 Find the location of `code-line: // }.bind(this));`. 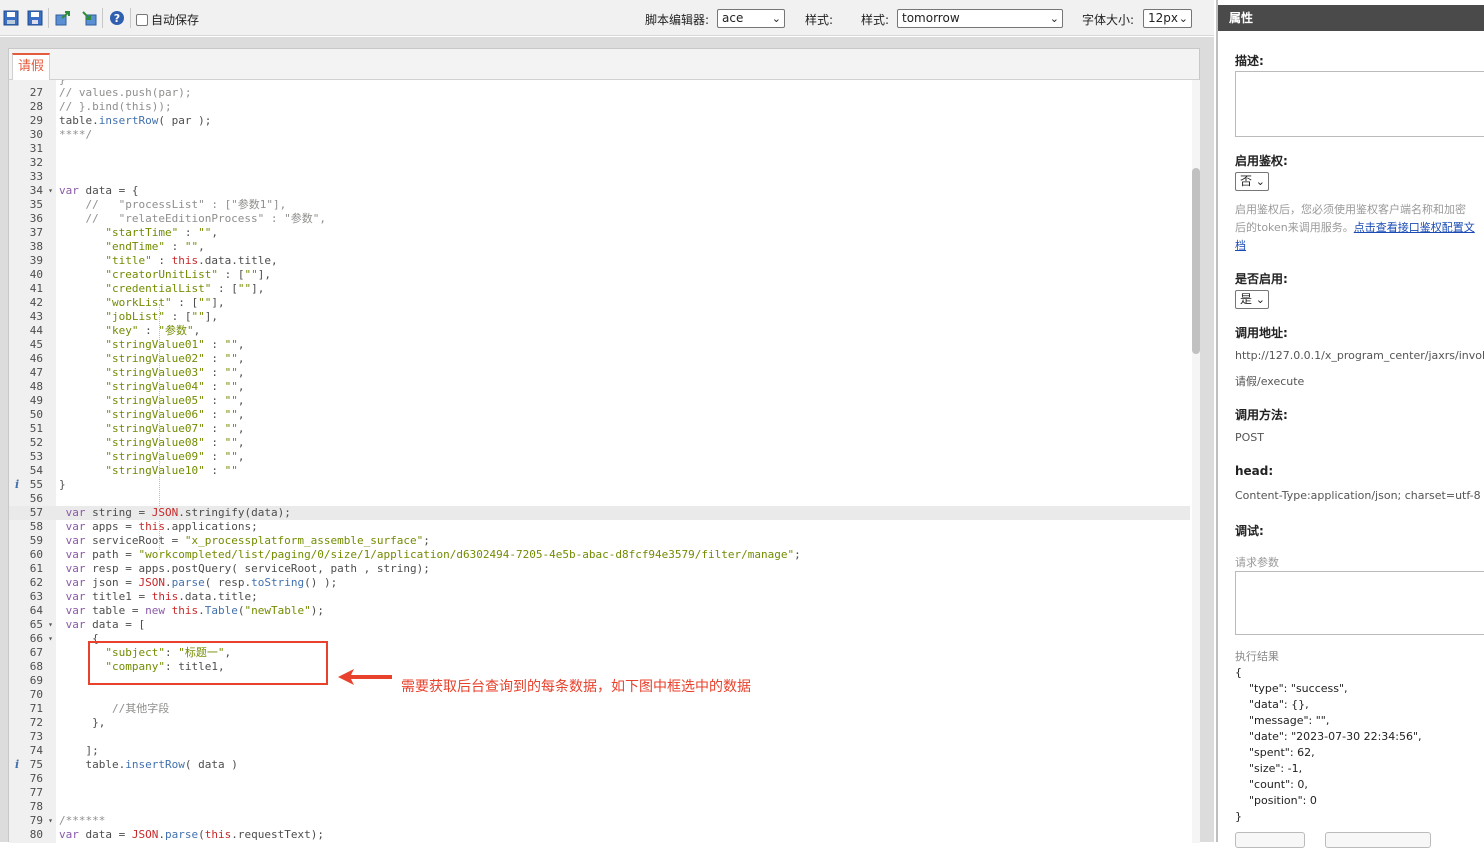

code-line: // }.bind(this)); is located at coordinates (115, 106).